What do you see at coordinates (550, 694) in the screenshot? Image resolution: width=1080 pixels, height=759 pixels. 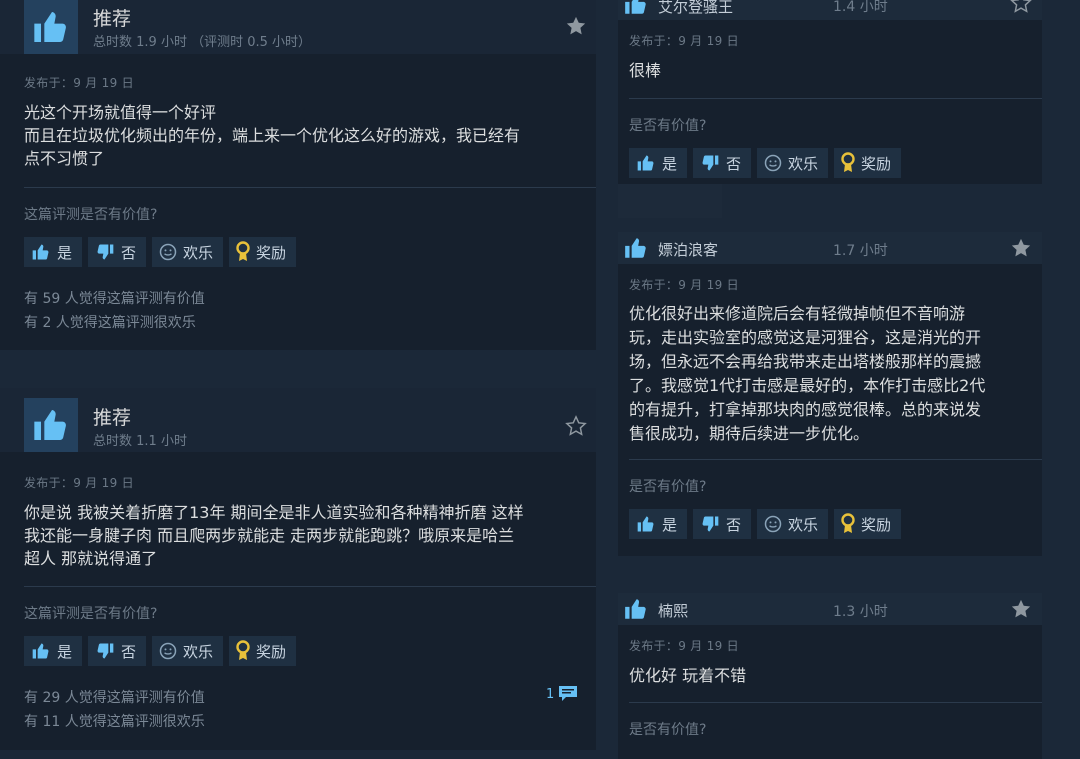 I see `comment-count-number: 1` at bounding box center [550, 694].